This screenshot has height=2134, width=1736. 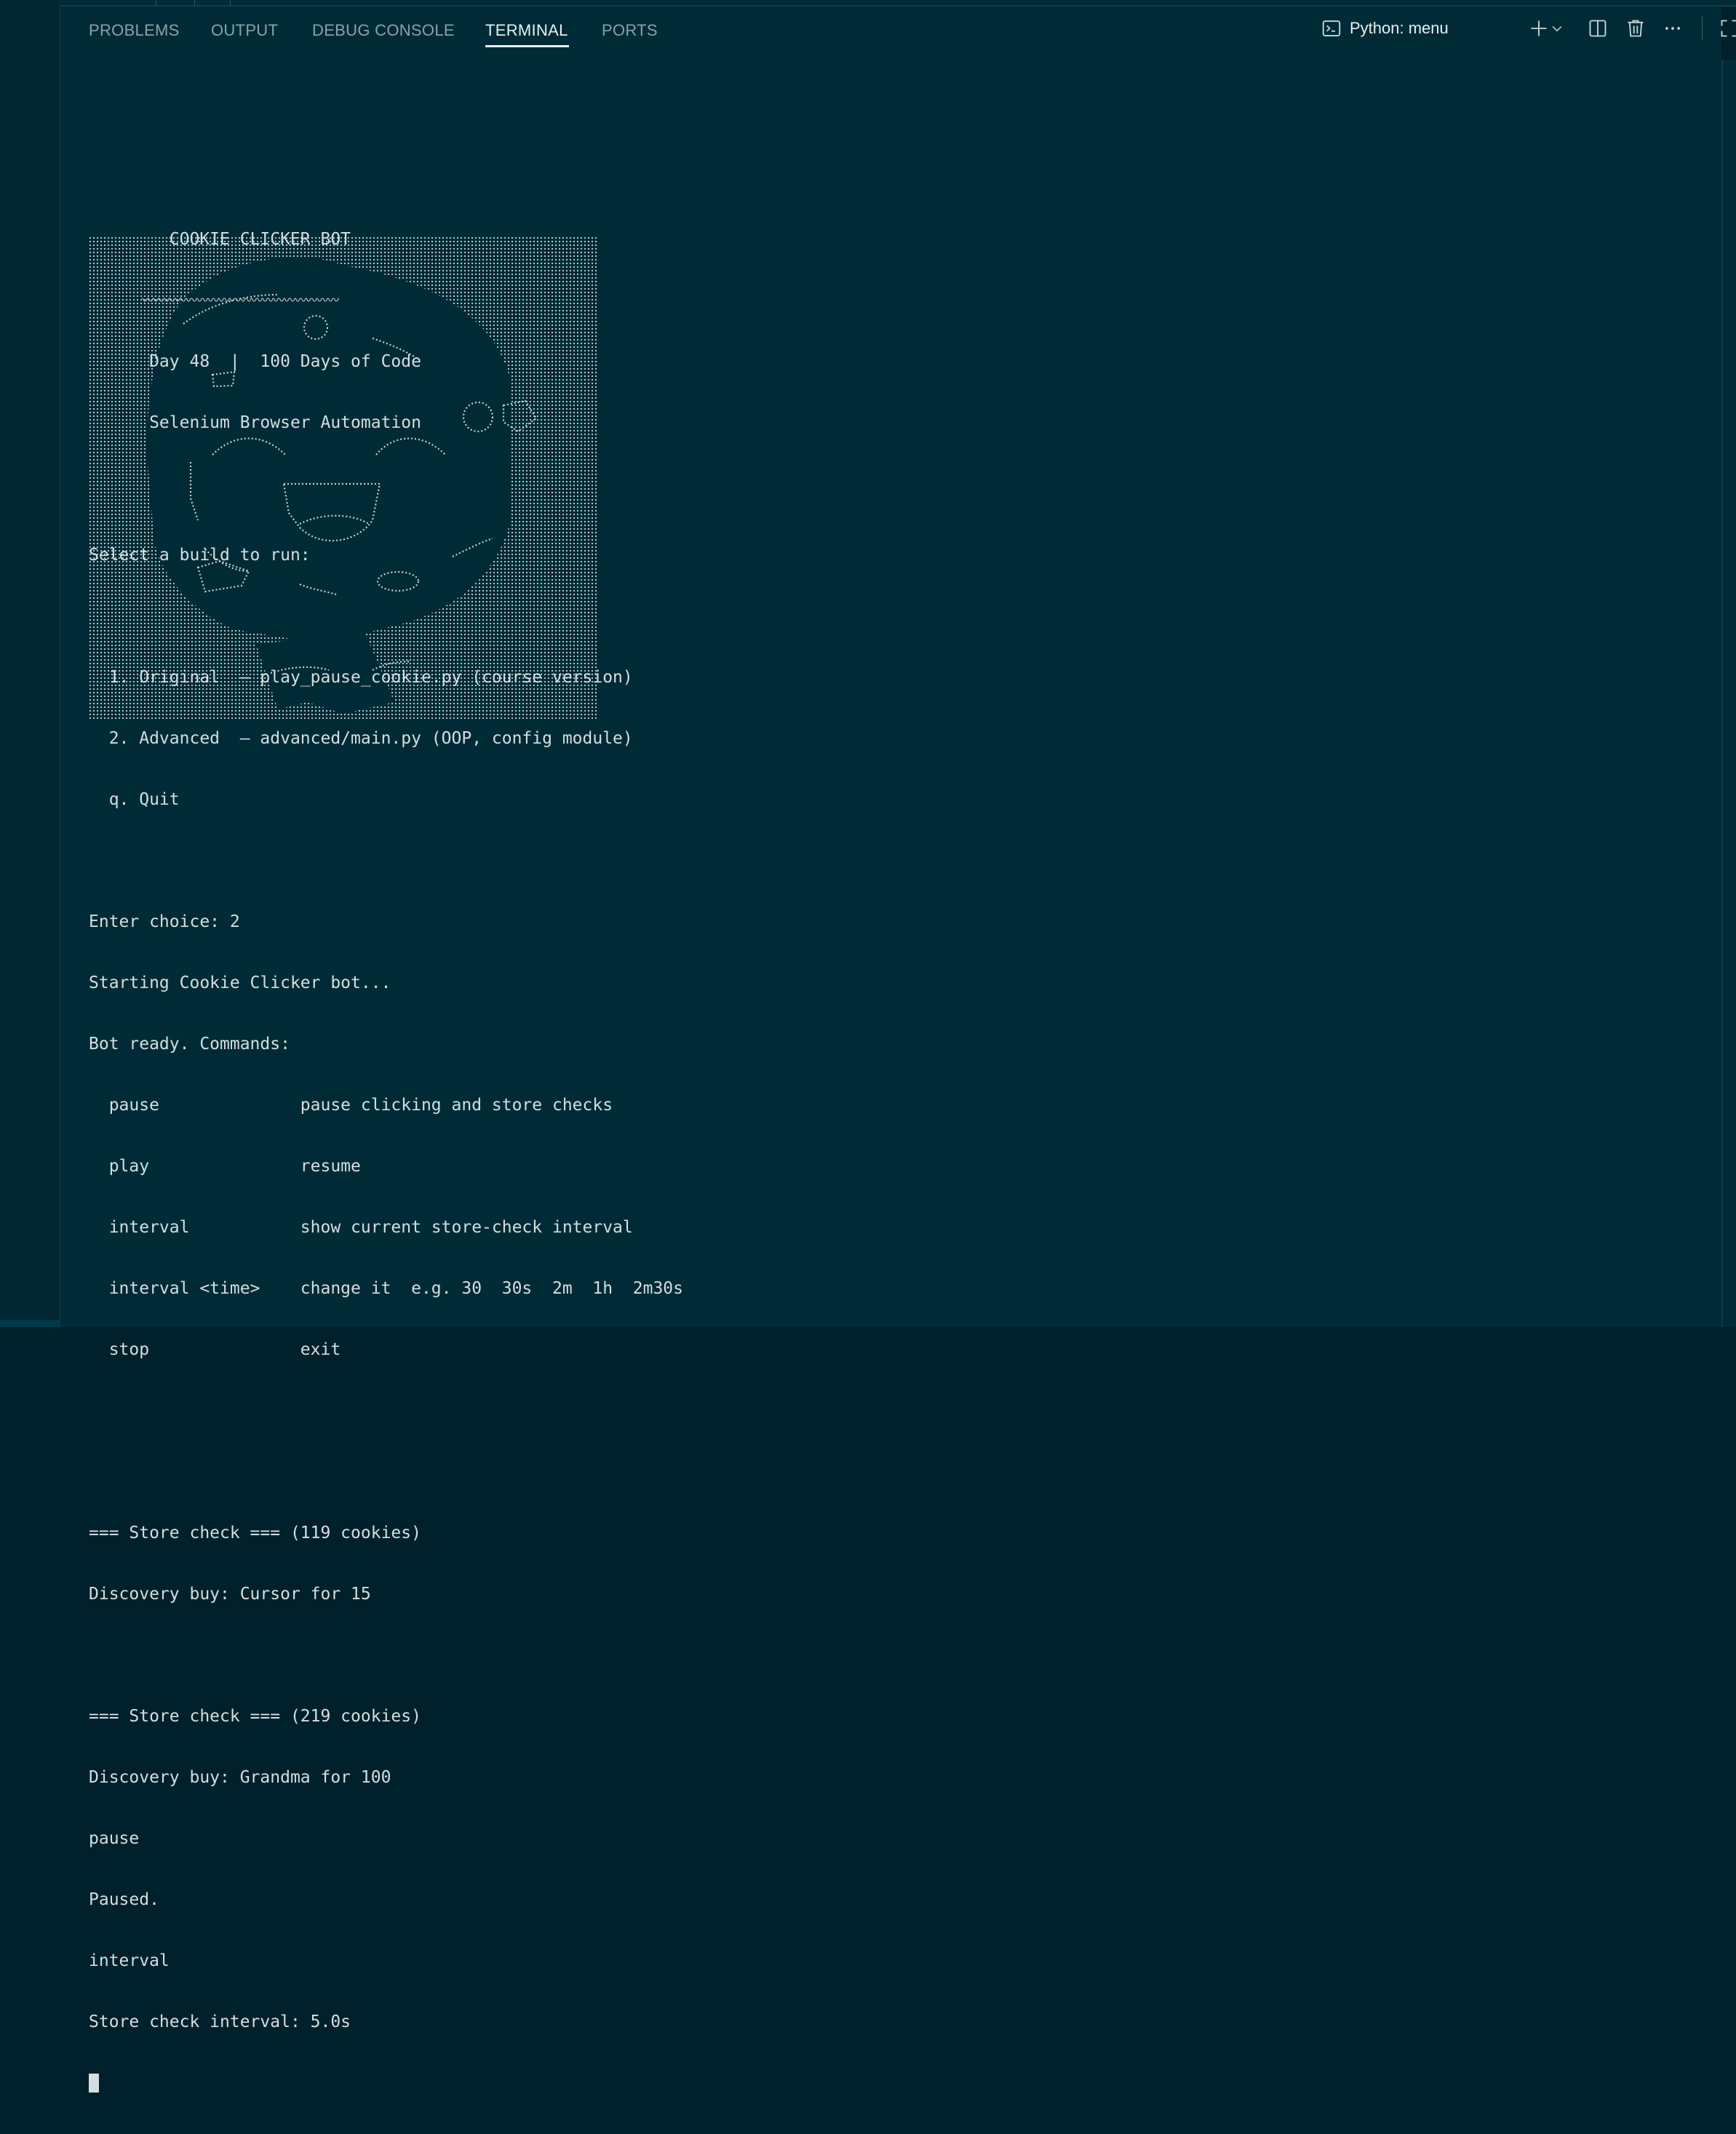 What do you see at coordinates (1728, 693) in the screenshot?
I see `terminal-scrollbar` at bounding box center [1728, 693].